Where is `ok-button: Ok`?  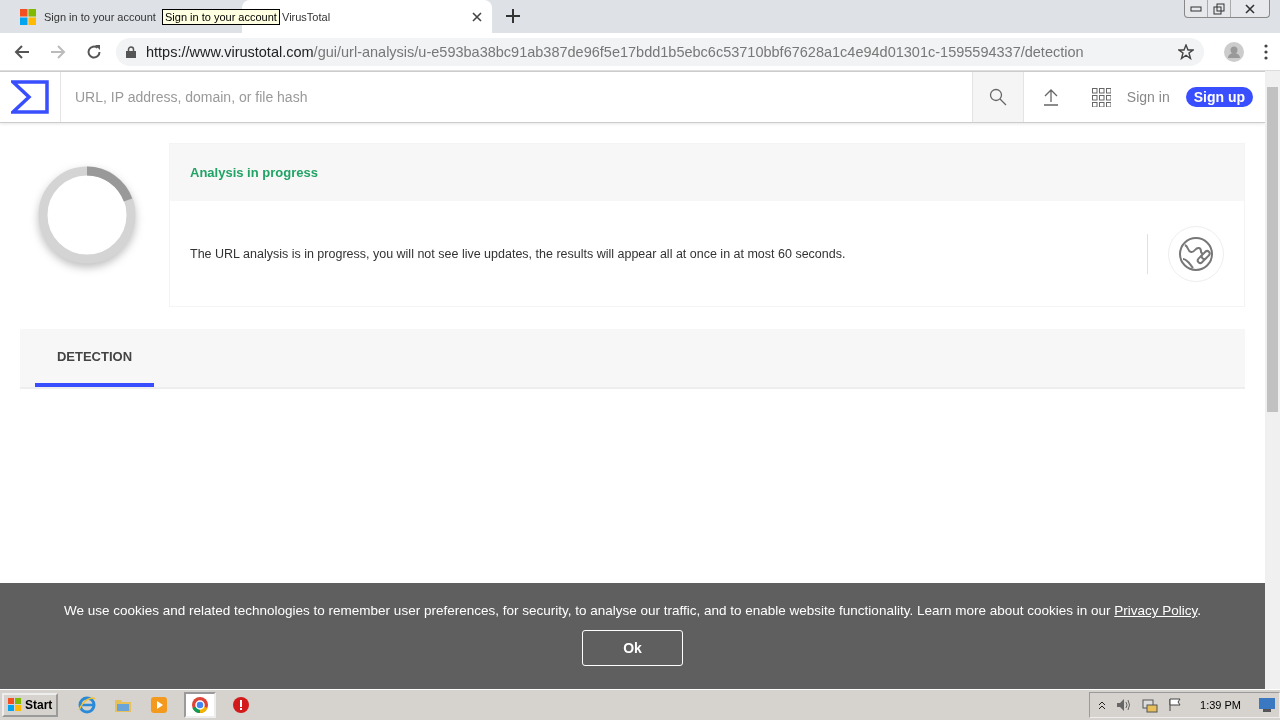 ok-button: Ok is located at coordinates (632, 648).